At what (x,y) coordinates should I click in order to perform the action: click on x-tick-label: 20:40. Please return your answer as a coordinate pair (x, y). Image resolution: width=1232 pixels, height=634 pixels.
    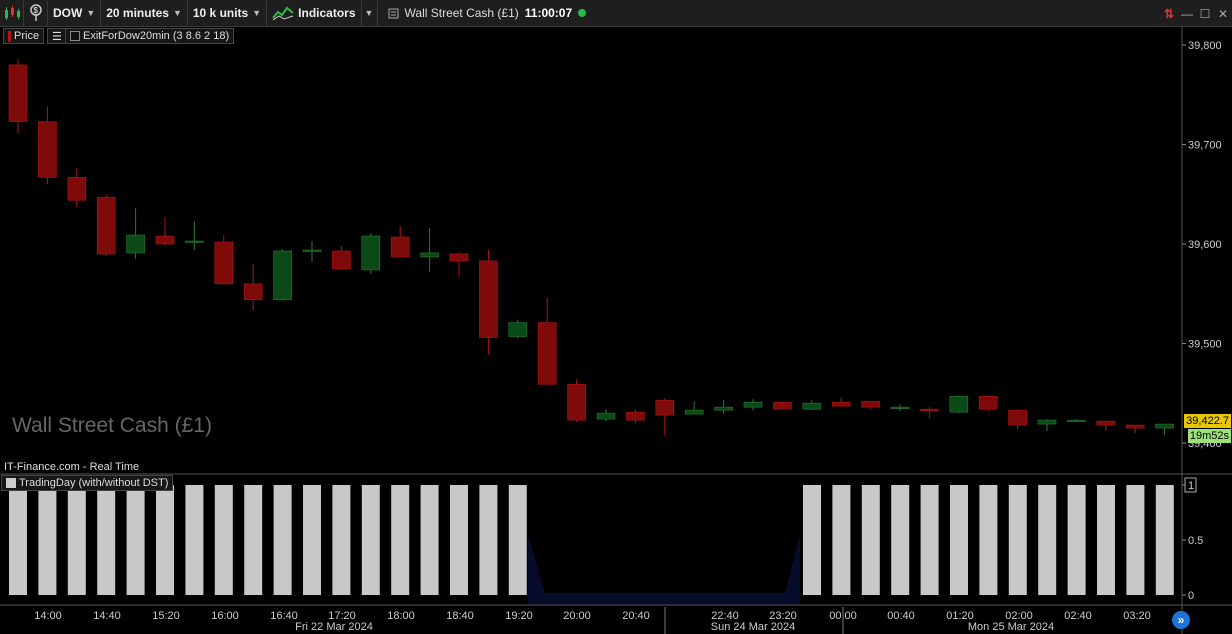
    Looking at the image, I should click on (636, 616).